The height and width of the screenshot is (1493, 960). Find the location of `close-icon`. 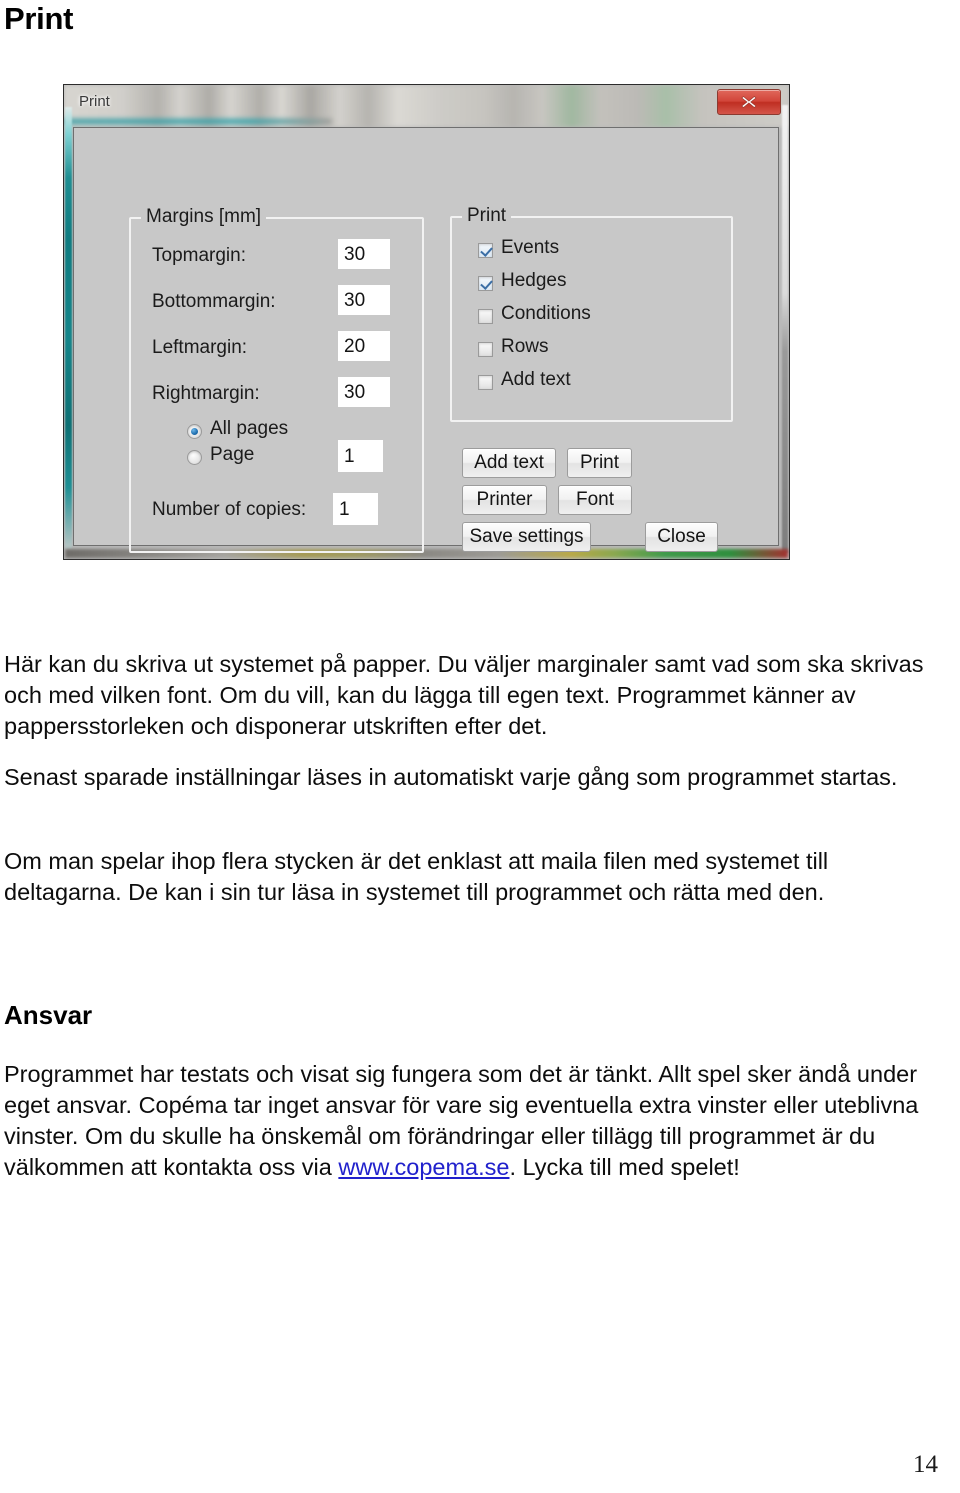

close-icon is located at coordinates (749, 102).